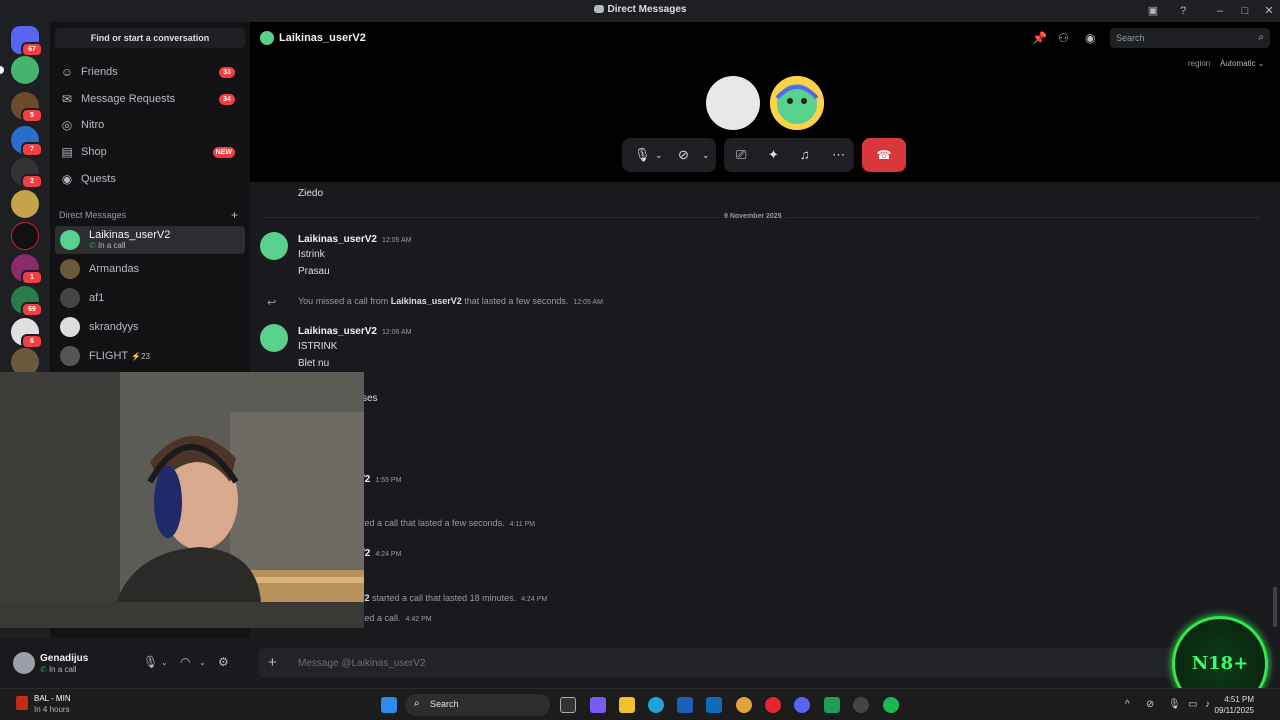  What do you see at coordinates (1242, 63) in the screenshot?
I see `region-select: Automatic ⌄` at bounding box center [1242, 63].